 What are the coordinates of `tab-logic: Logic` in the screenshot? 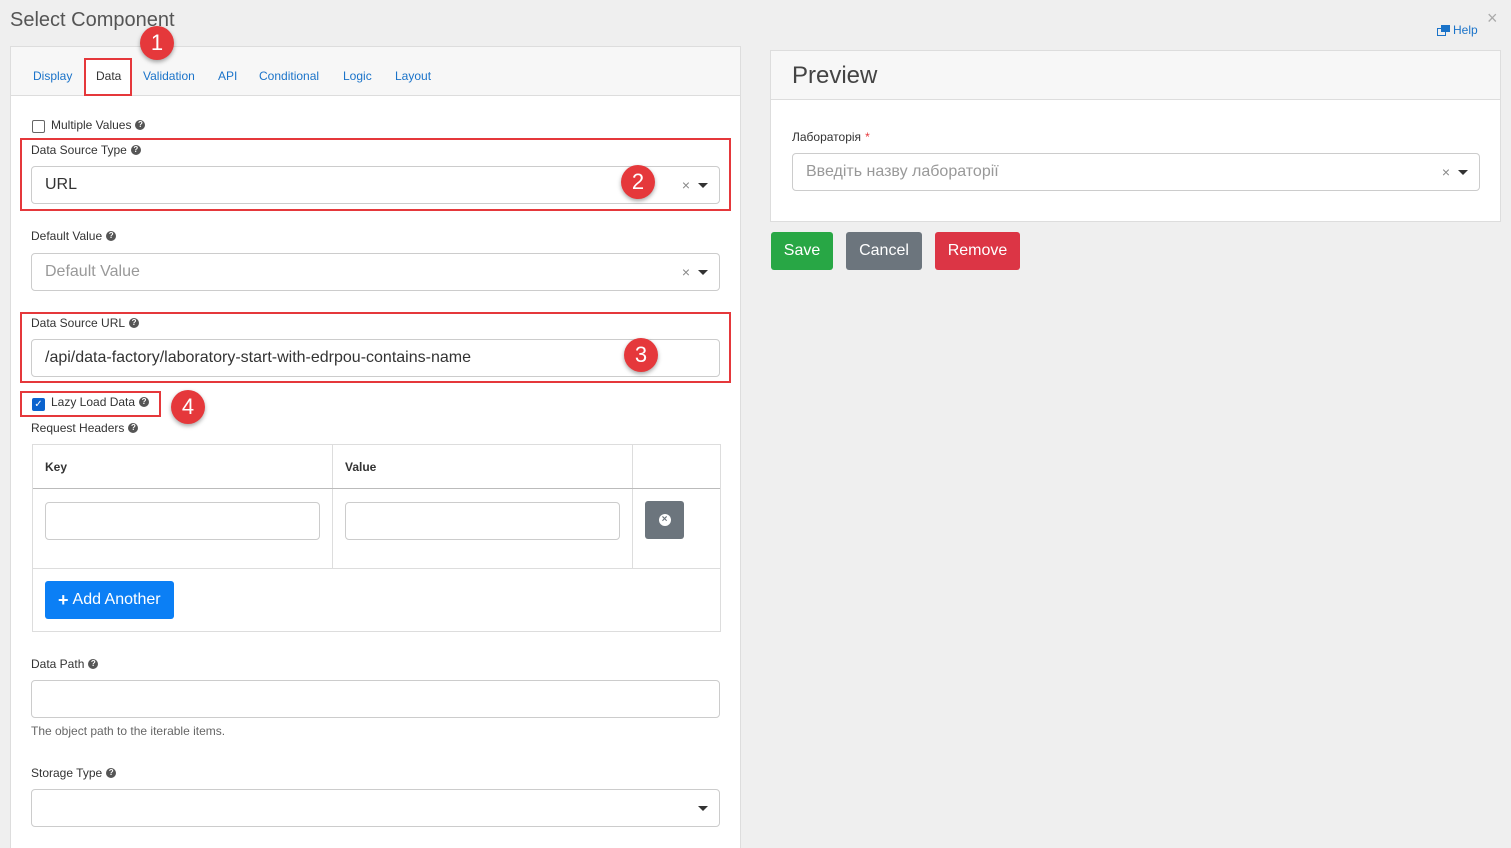 It's located at (357, 76).